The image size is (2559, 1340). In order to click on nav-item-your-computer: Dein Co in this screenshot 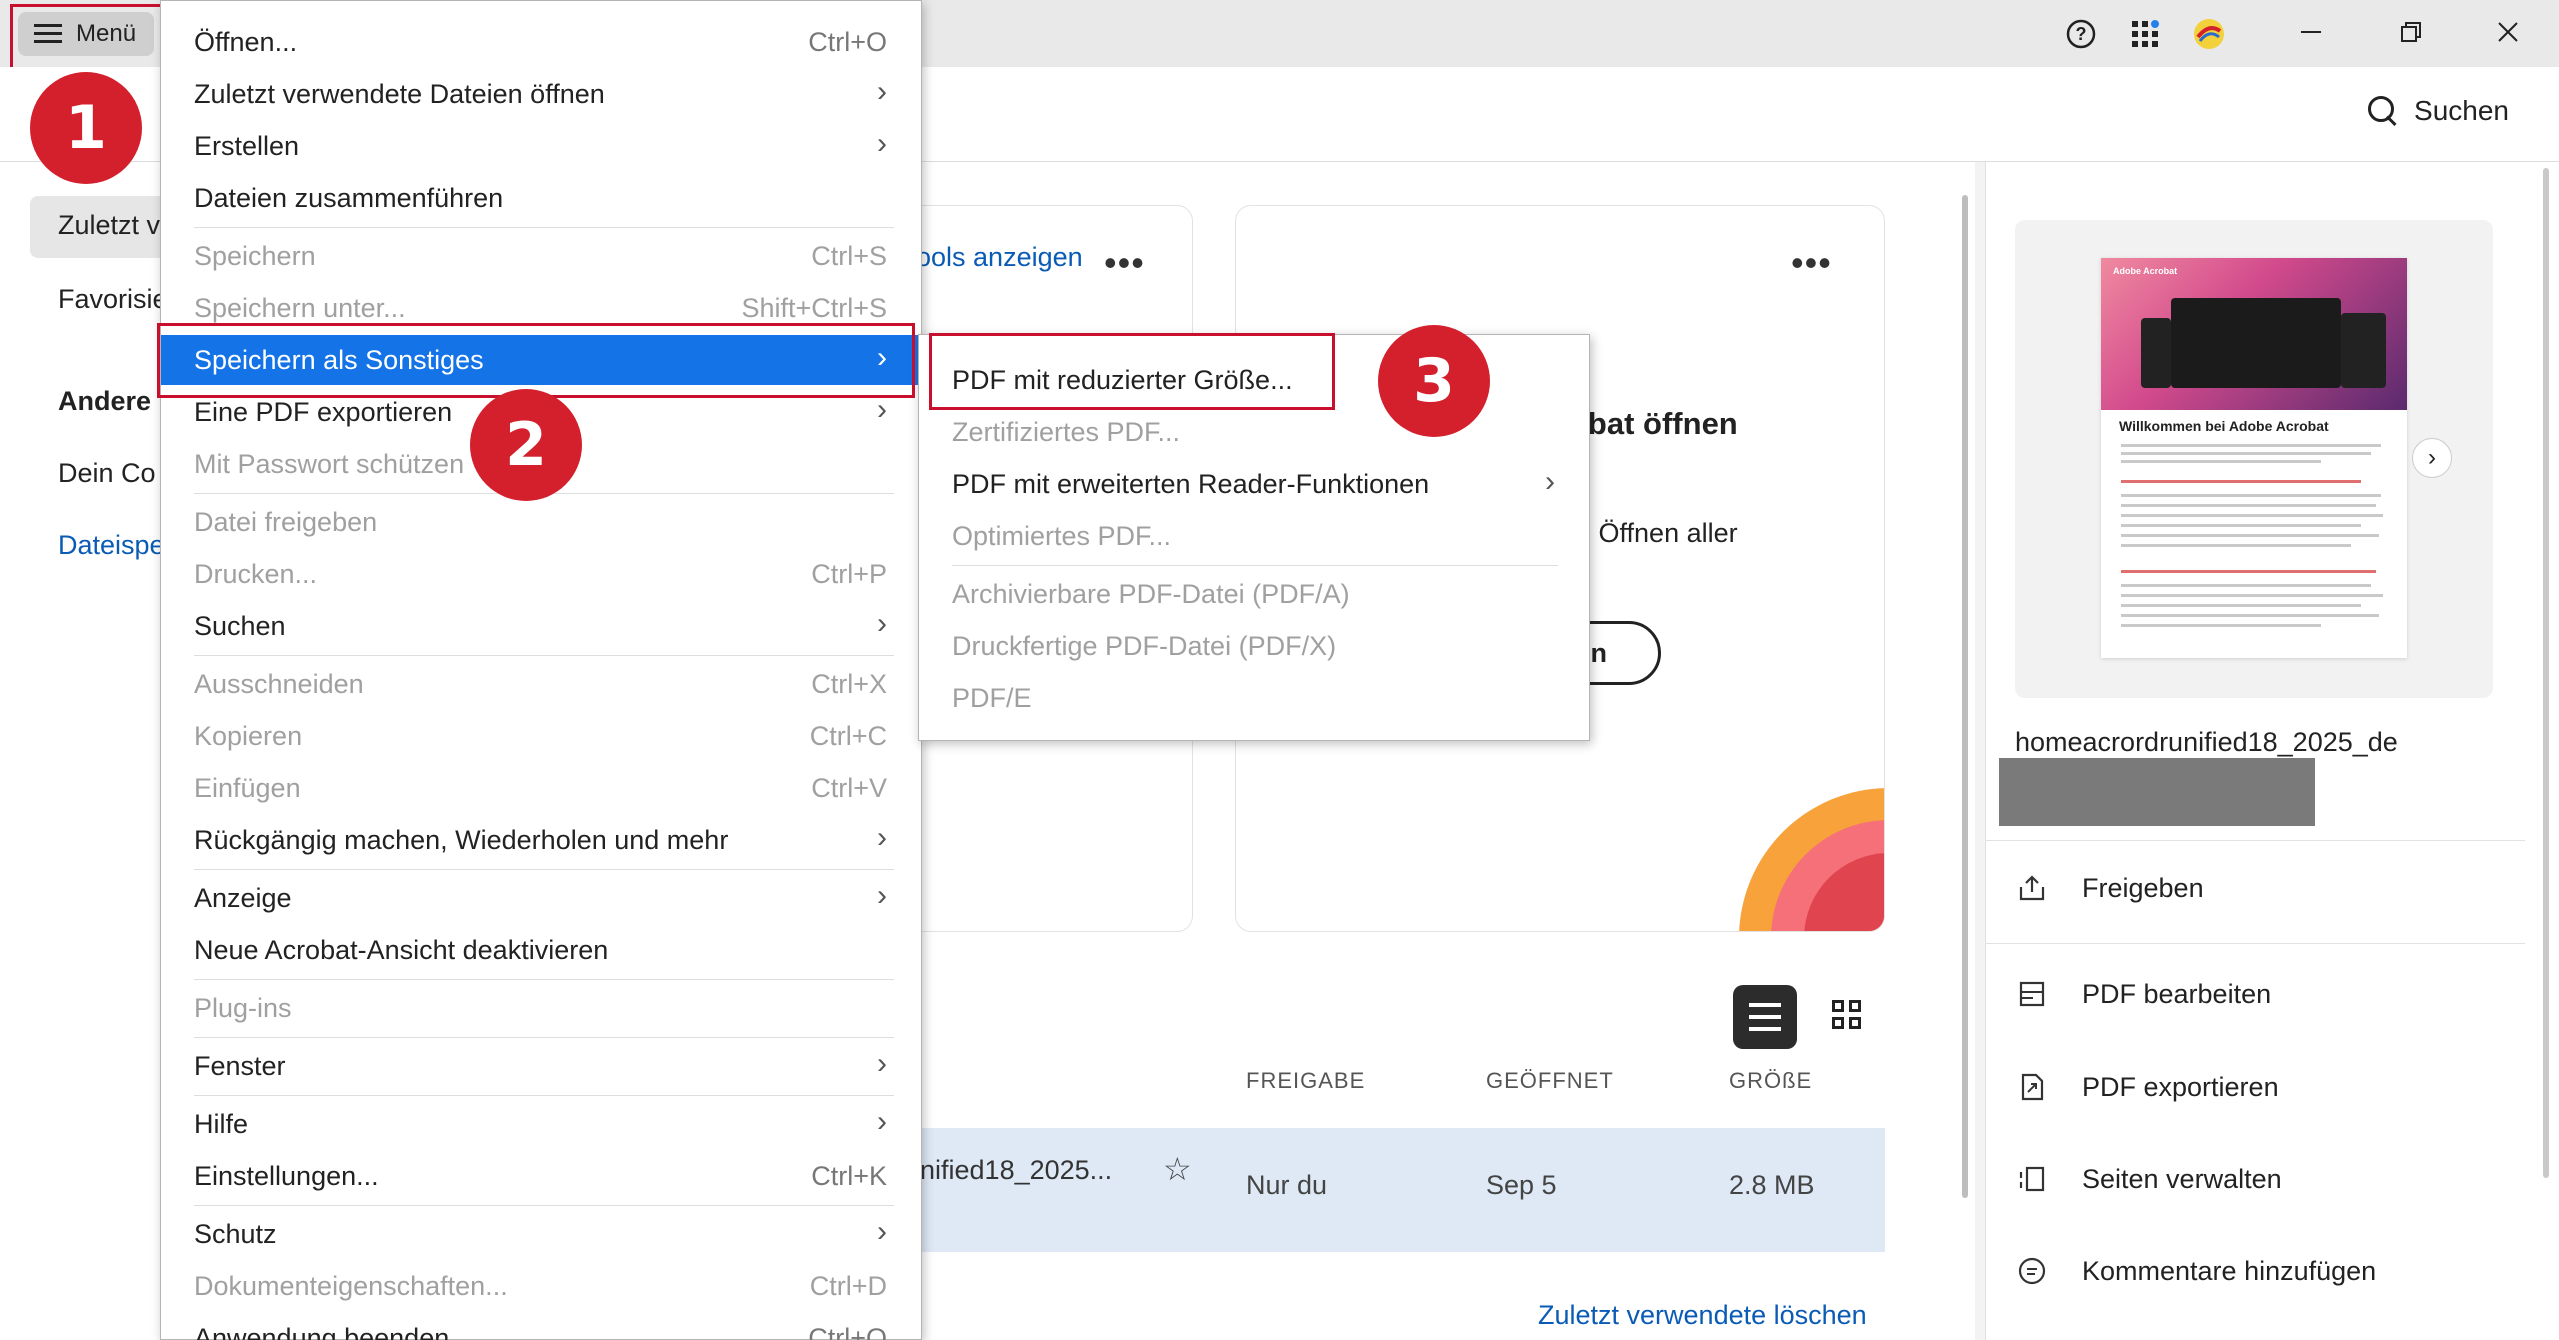, I will do `click(107, 473)`.